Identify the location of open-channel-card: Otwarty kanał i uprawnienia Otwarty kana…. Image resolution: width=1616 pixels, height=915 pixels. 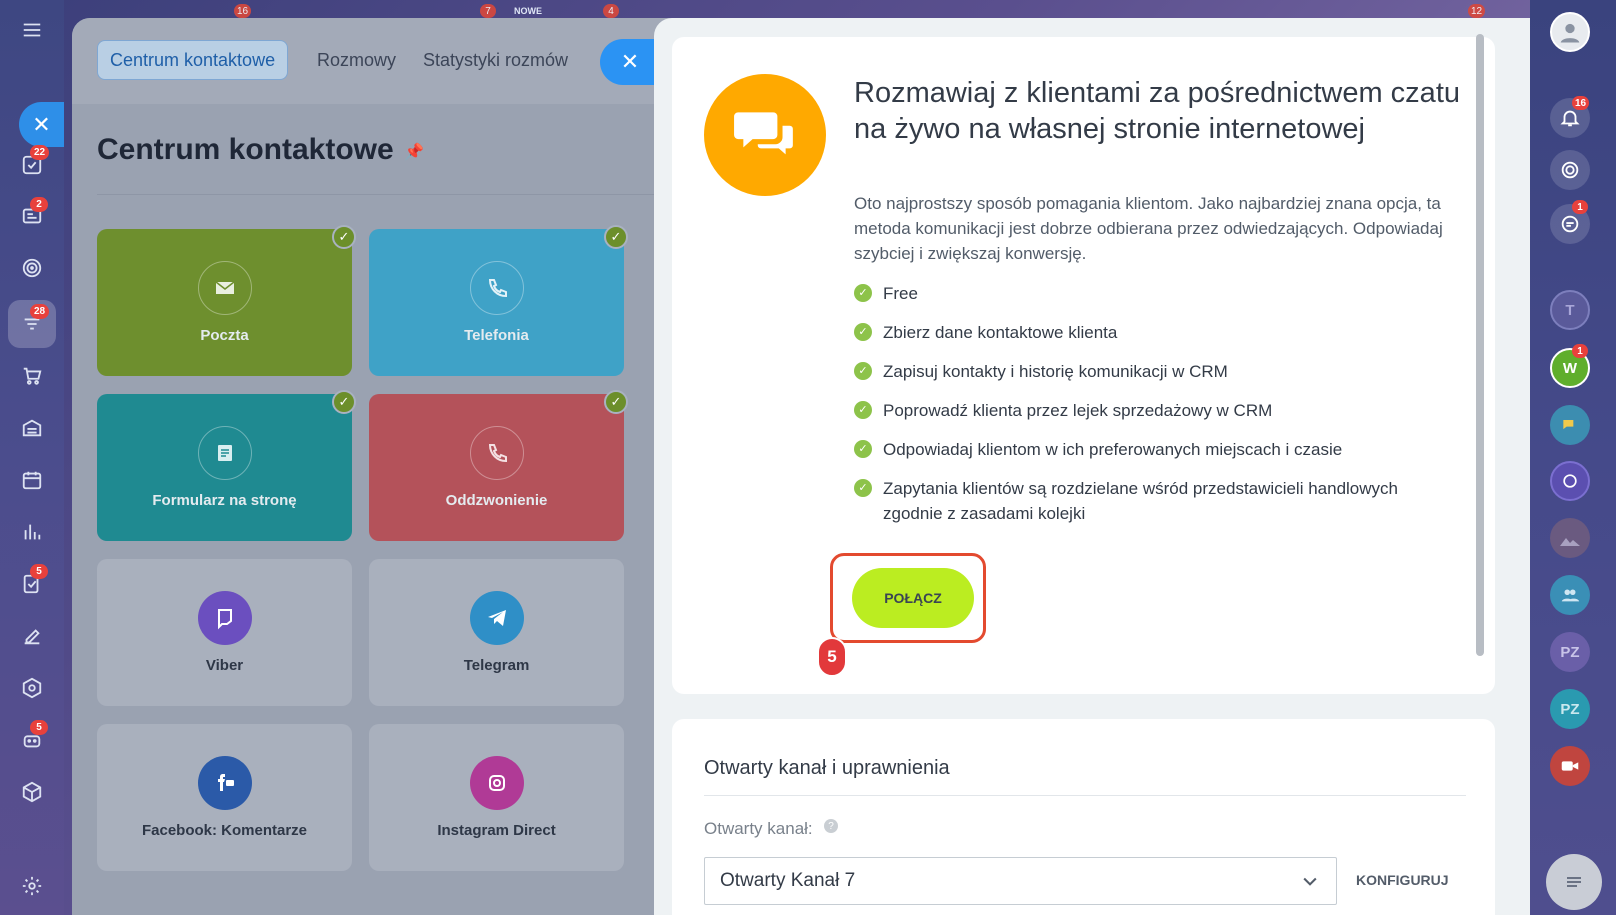
(1083, 817).